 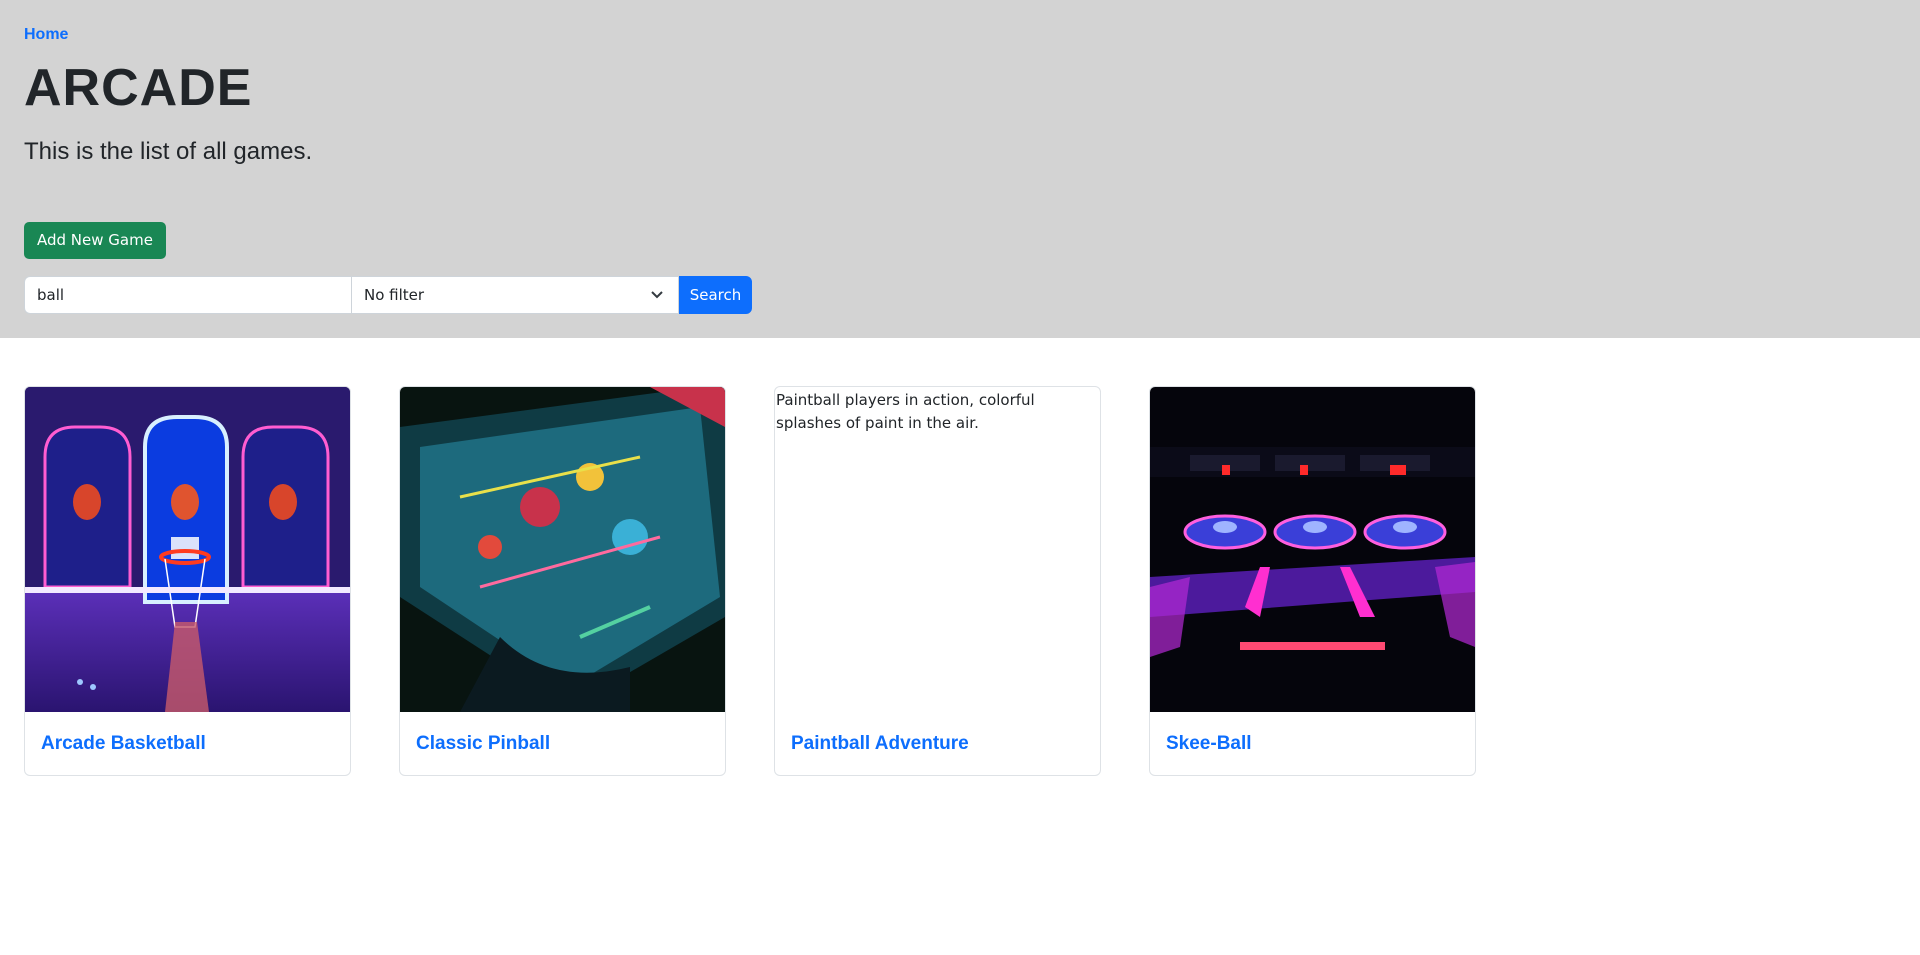 What do you see at coordinates (138, 88) in the screenshot?
I see `page-title: ARCADE` at bounding box center [138, 88].